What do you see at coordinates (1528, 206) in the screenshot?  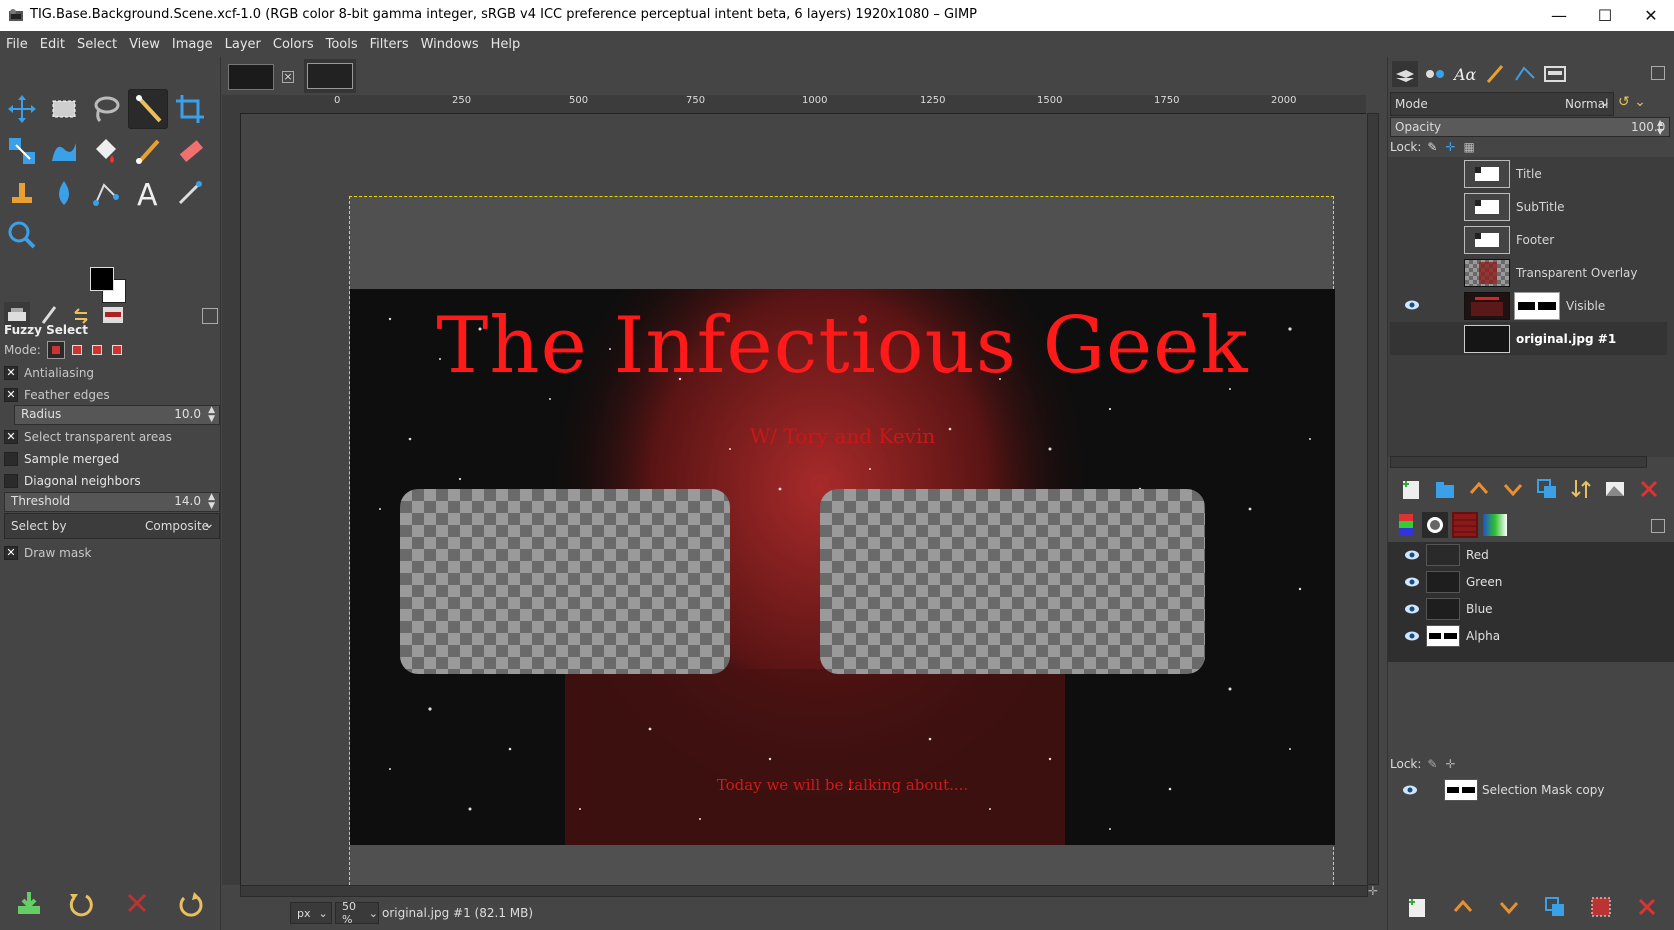 I see `layer-row-subtitle: SubTitle` at bounding box center [1528, 206].